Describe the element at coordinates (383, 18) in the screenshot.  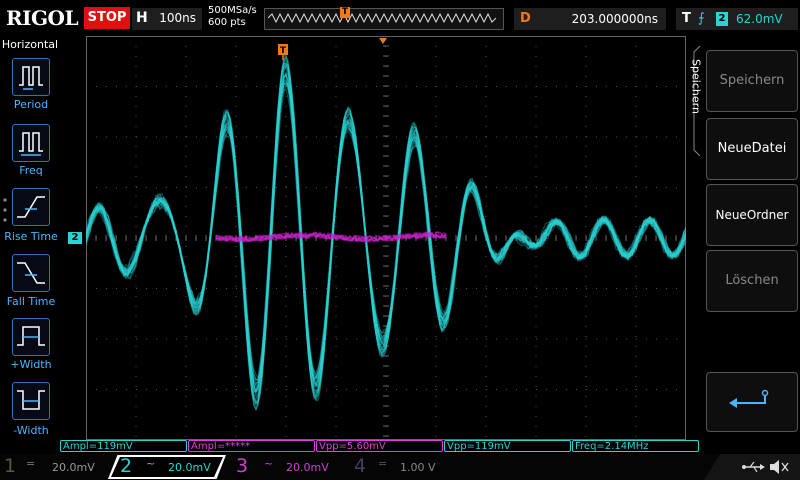
I see `memory-overview-wave` at that location.